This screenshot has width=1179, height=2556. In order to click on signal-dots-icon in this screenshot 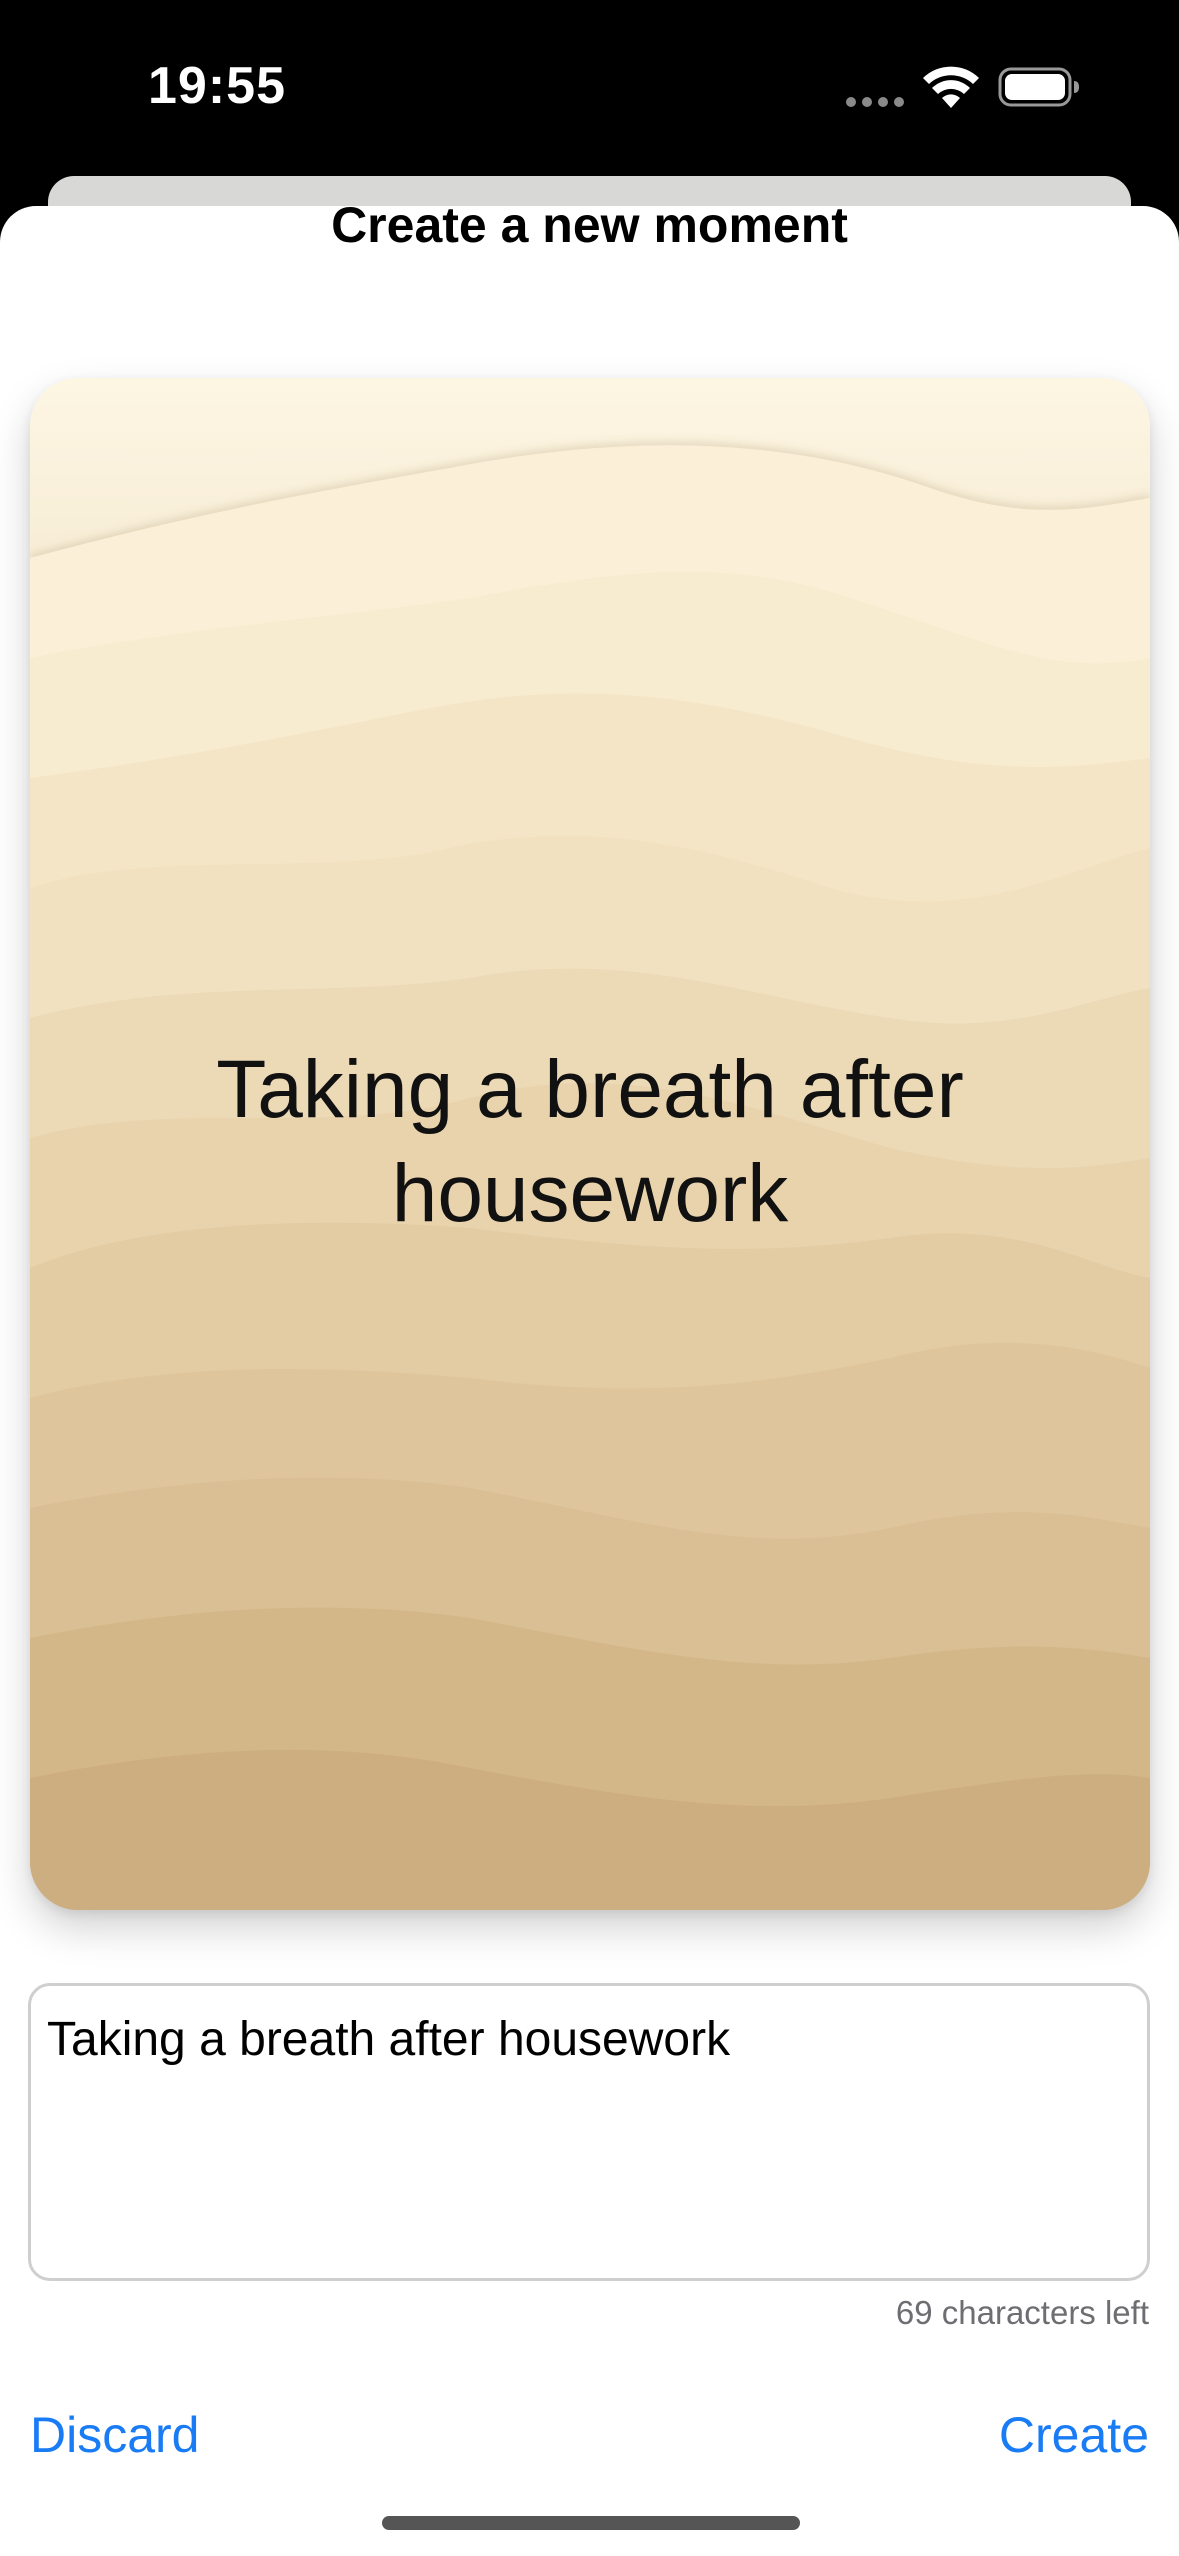, I will do `click(875, 102)`.